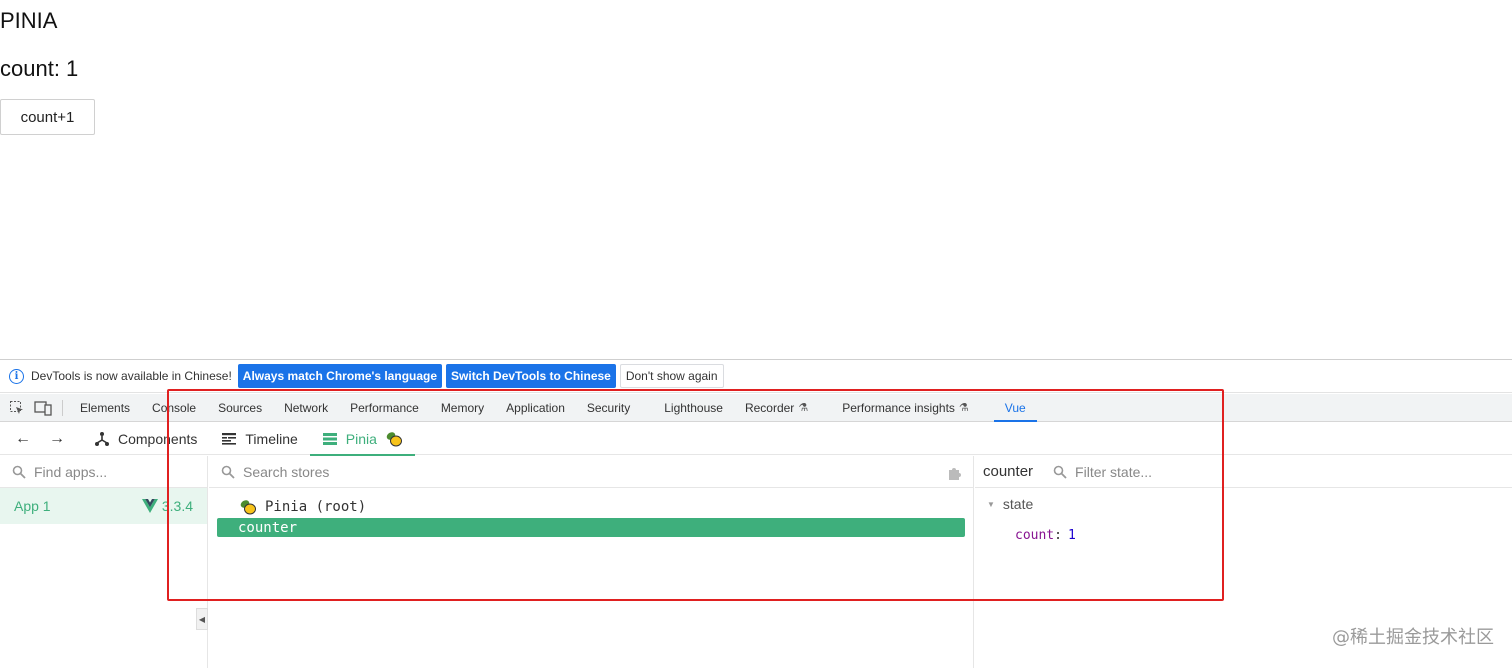  What do you see at coordinates (1413, 637) in the screenshot?
I see `watermark: @稀土掘金技术社区` at bounding box center [1413, 637].